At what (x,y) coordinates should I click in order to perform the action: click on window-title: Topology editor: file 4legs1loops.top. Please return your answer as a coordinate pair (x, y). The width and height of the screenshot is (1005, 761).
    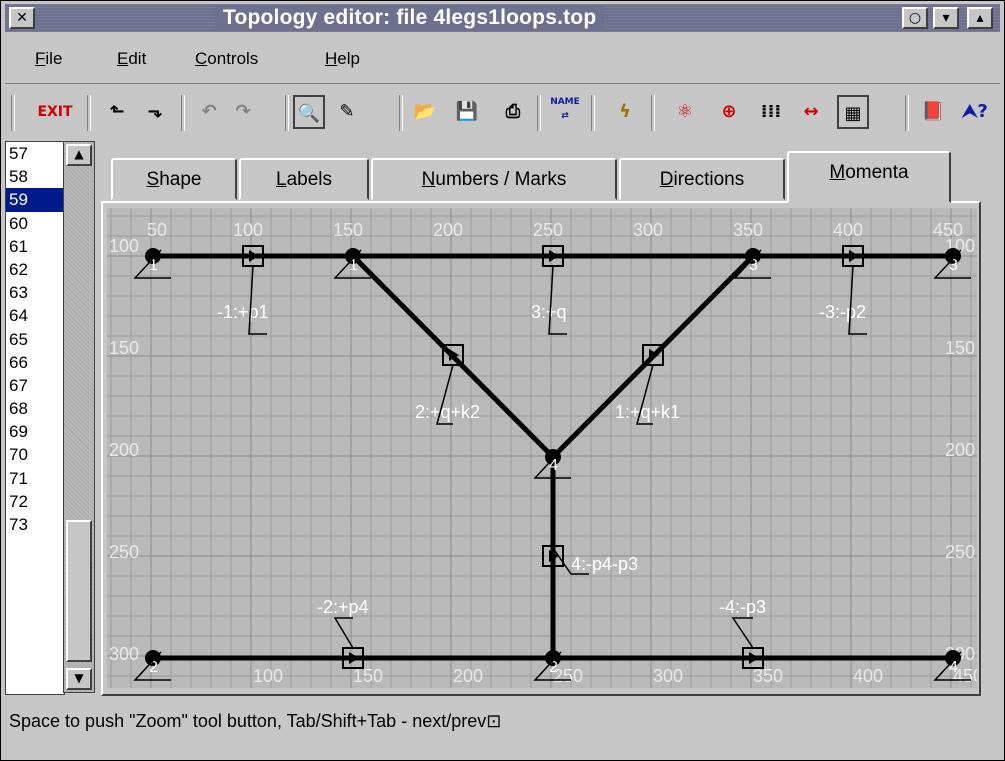
    Looking at the image, I should click on (410, 18).